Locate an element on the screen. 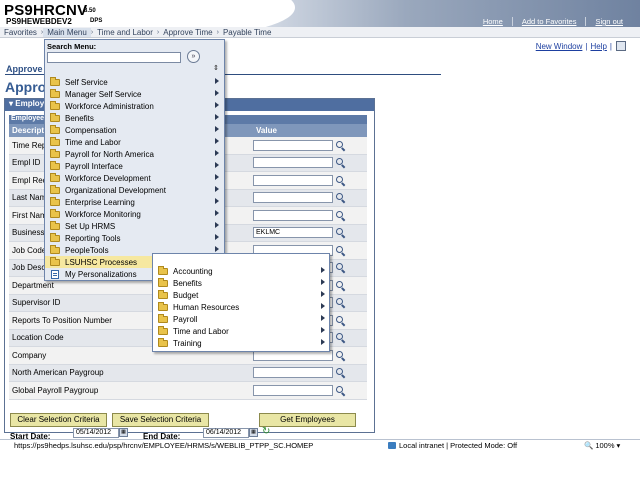 This screenshot has height=480, width=640. menu-item-label: Manager Self Service is located at coordinates (103, 94).